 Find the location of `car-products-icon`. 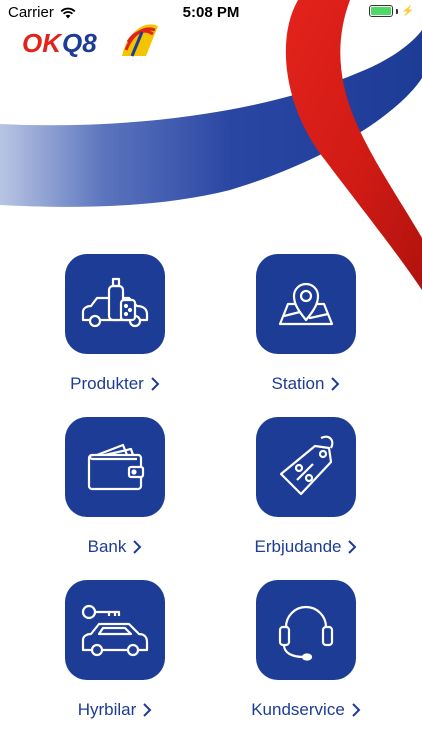

car-products-icon is located at coordinates (115, 302).